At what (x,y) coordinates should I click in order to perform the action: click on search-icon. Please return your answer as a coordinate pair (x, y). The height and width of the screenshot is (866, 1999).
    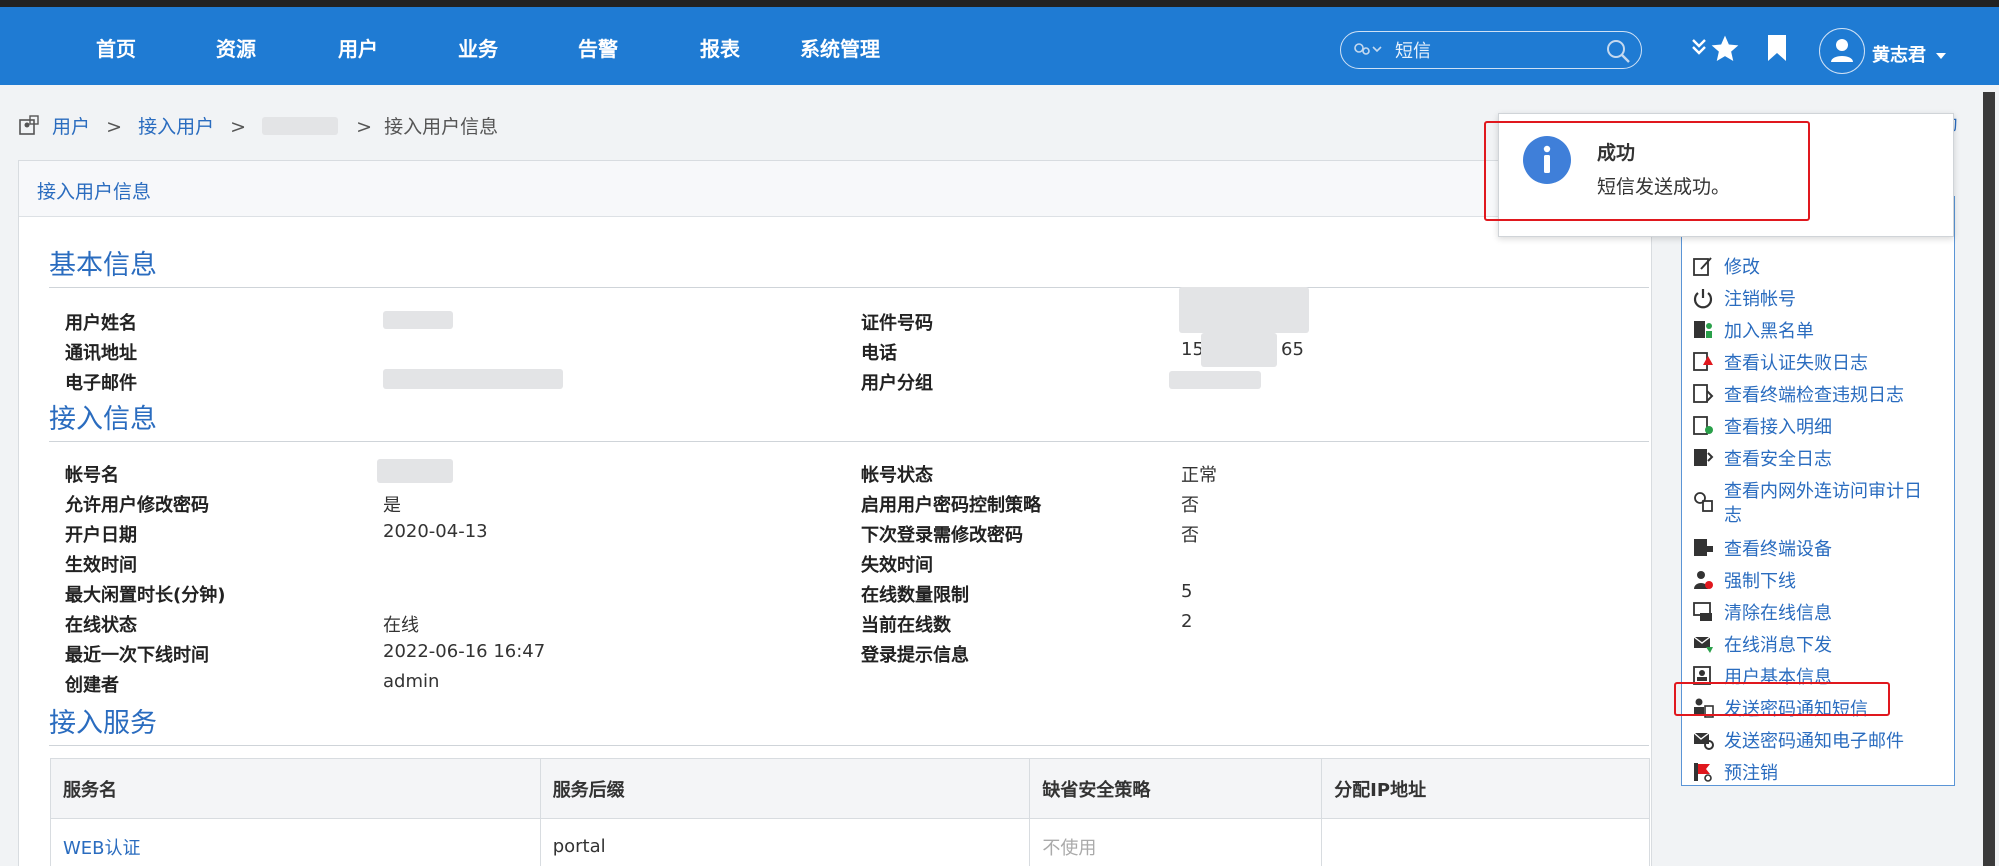
    Looking at the image, I should click on (1618, 53).